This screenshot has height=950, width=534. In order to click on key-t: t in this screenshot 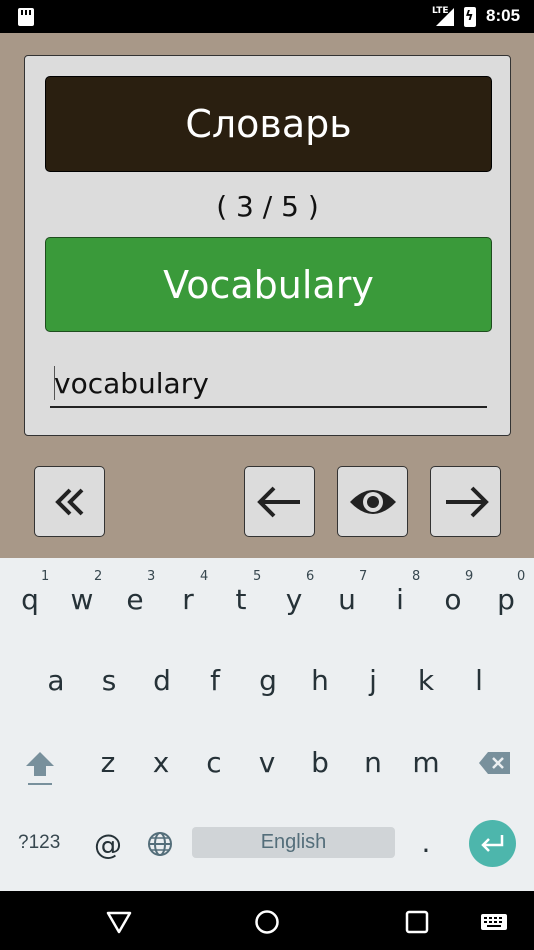, I will do `click(241, 599)`.